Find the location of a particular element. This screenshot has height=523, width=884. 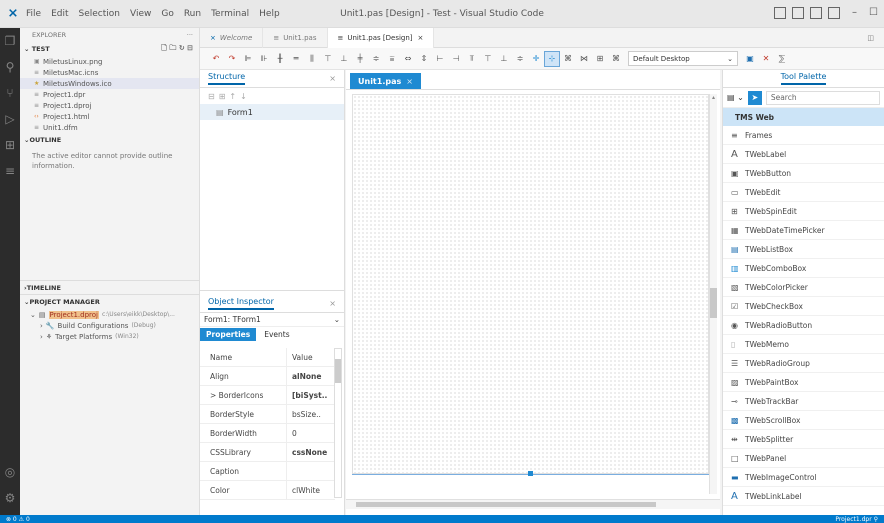

view-mode-icon: ▤ ⌄ is located at coordinates (735, 97).